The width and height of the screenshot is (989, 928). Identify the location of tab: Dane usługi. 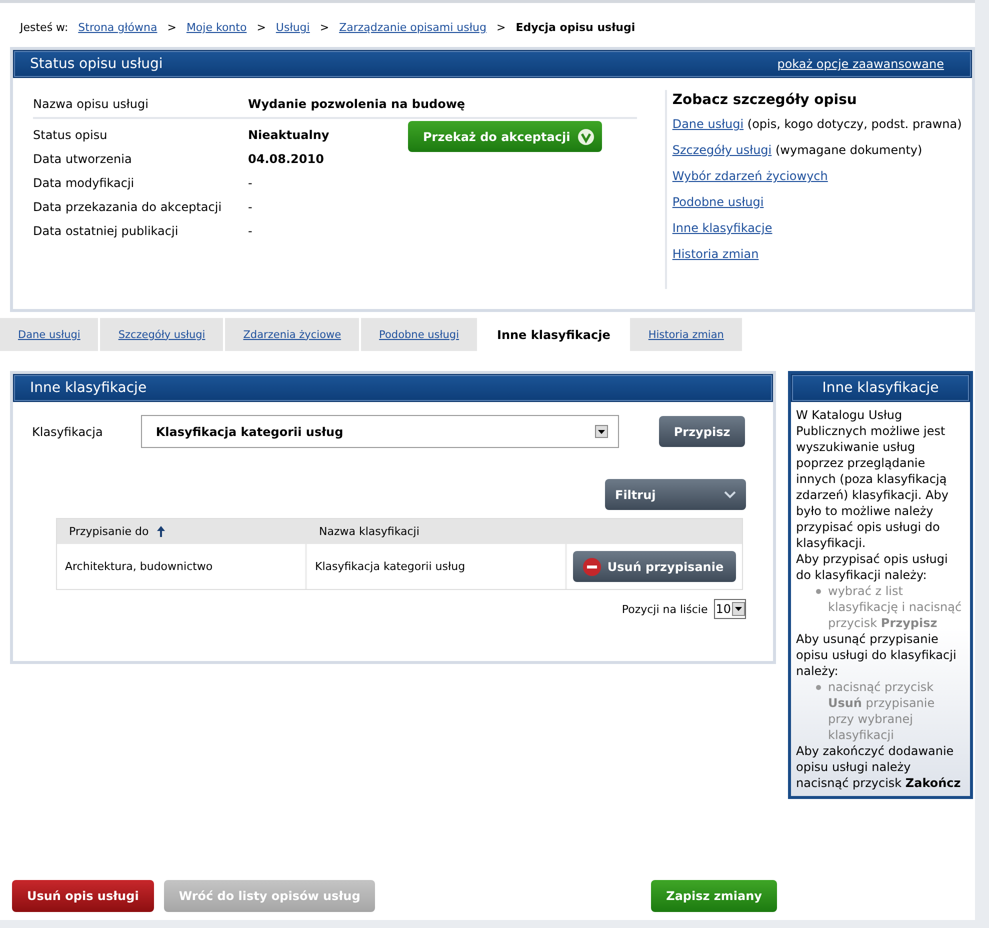
(49, 334).